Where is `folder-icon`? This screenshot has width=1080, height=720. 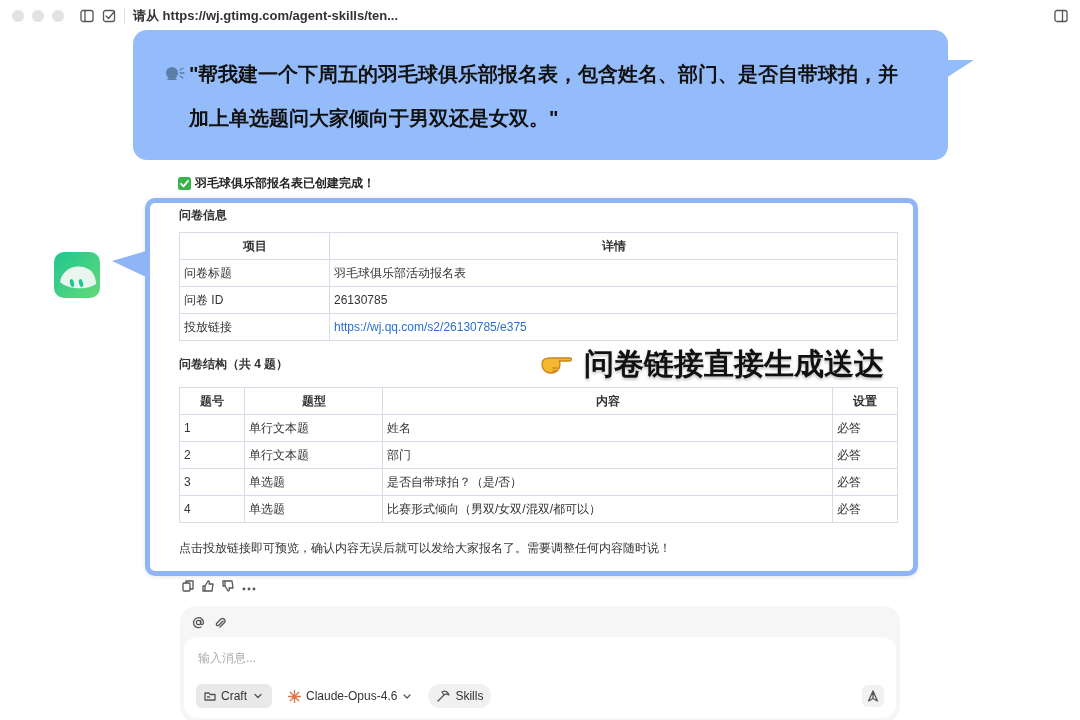
folder-icon is located at coordinates (210, 696).